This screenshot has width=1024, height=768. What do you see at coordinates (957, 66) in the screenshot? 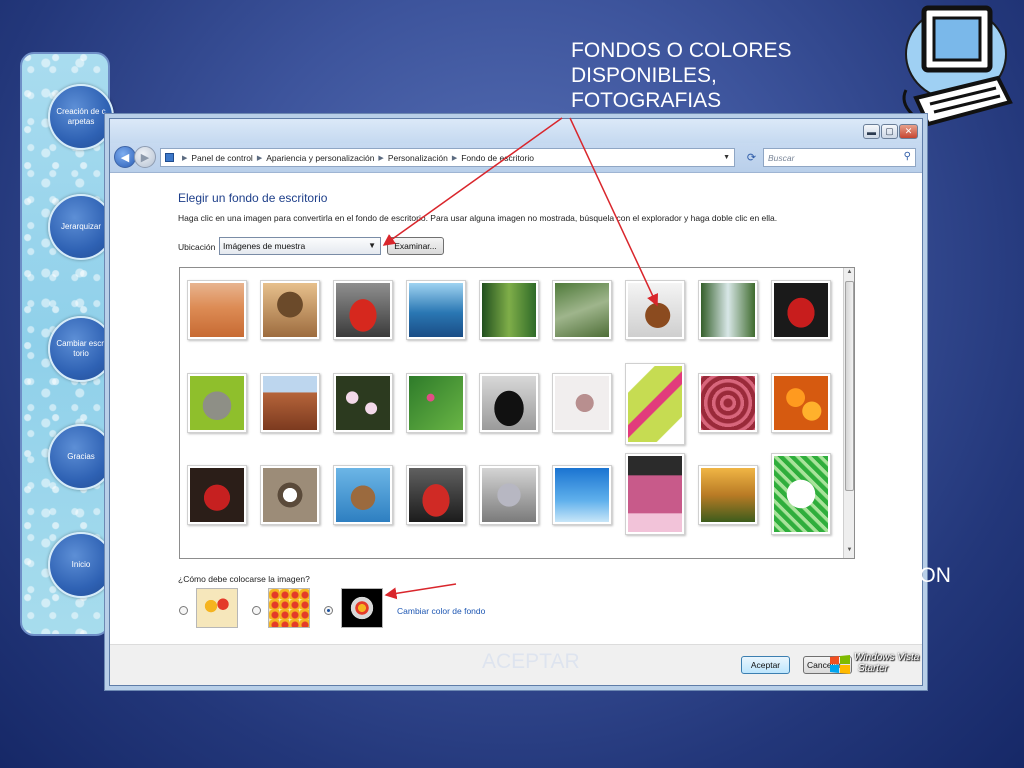
I see `computer-clipart-icon` at bounding box center [957, 66].